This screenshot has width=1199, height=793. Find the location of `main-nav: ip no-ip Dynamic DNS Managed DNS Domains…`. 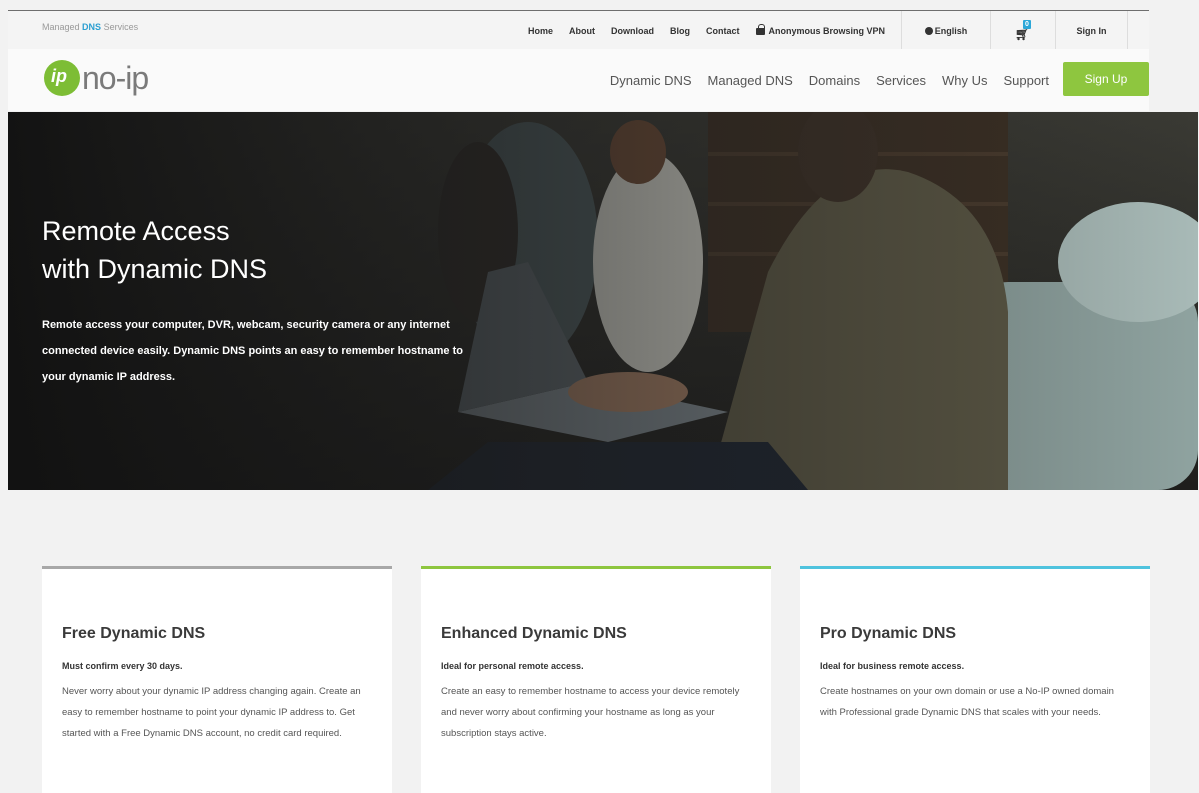

main-nav: ip no-ip Dynamic DNS Managed DNS Domains… is located at coordinates (578, 80).